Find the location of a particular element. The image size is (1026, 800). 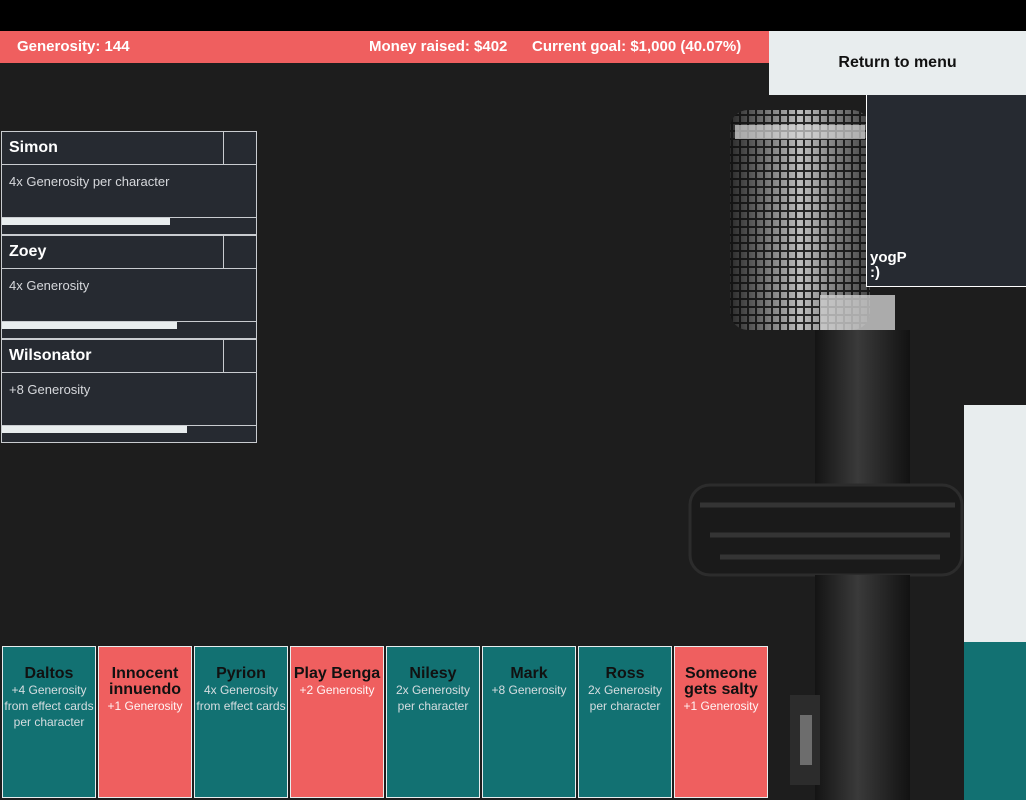

character-name: Simon is located at coordinates (113, 148).